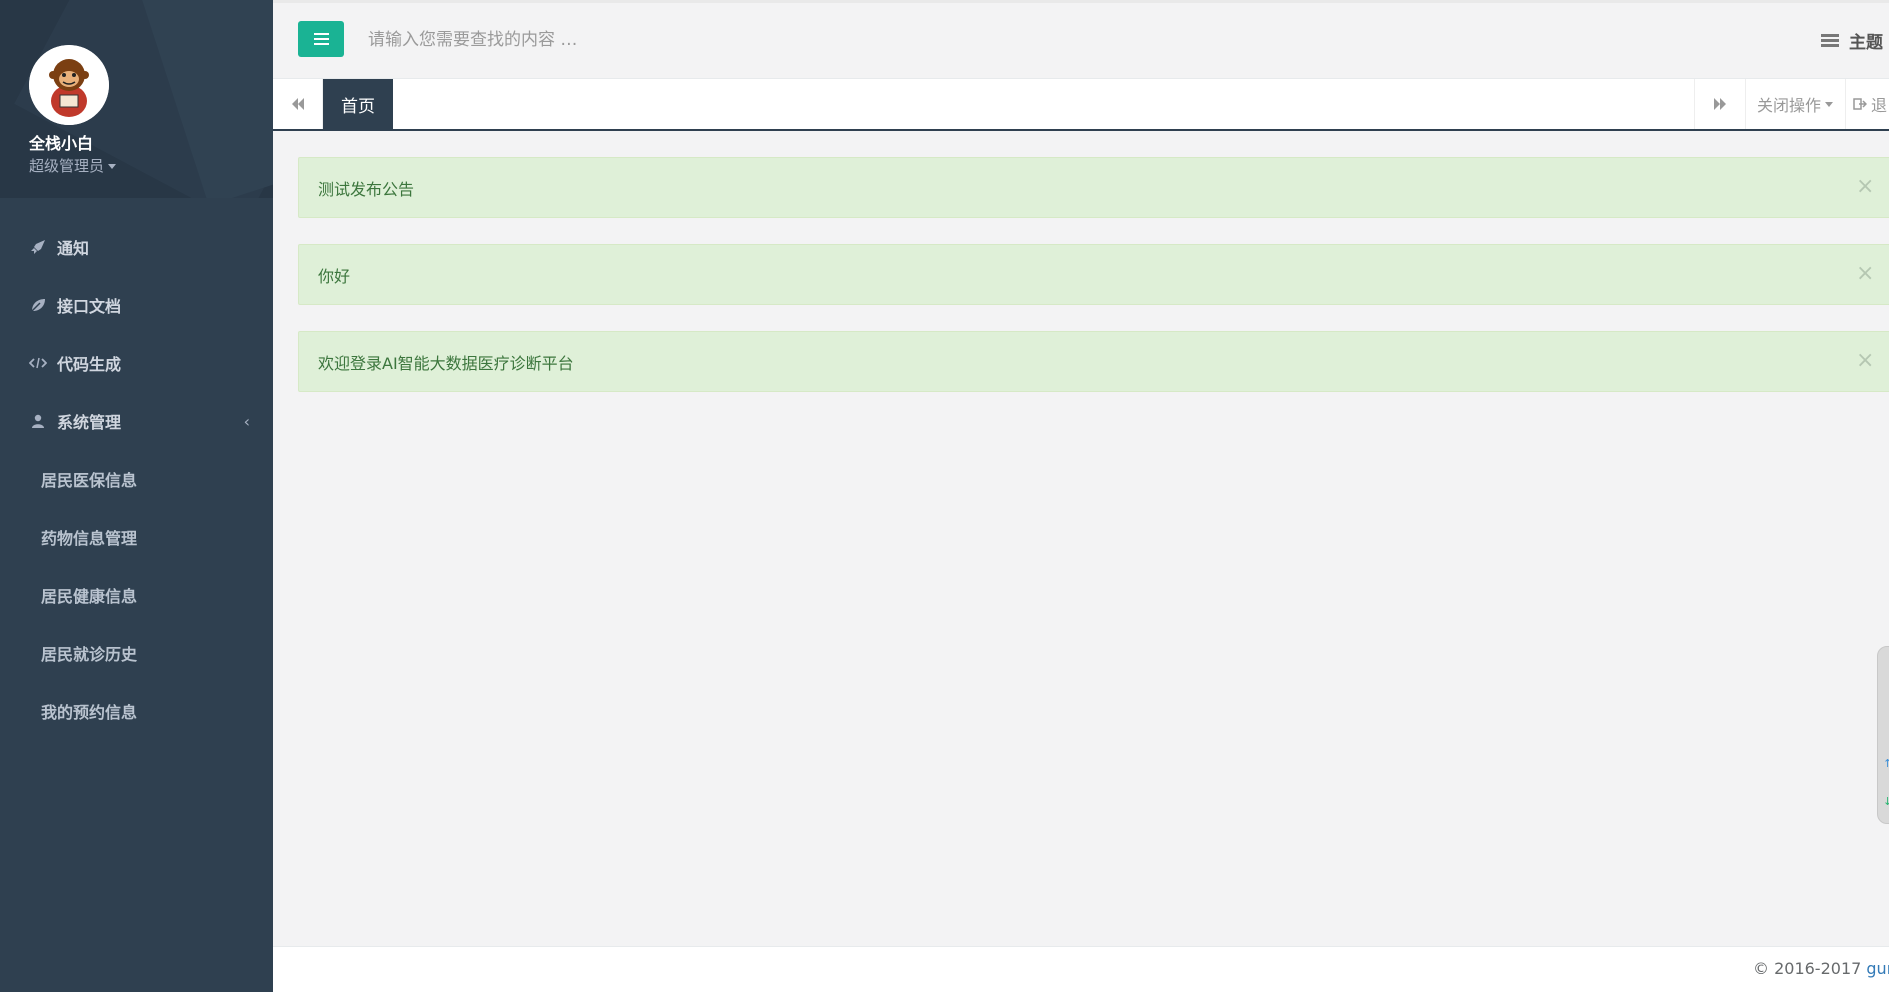 Image resolution: width=1889 pixels, height=993 pixels. What do you see at coordinates (1081, 969) in the screenshot?
I see `footer: © 2016-2017 guns` at bounding box center [1081, 969].